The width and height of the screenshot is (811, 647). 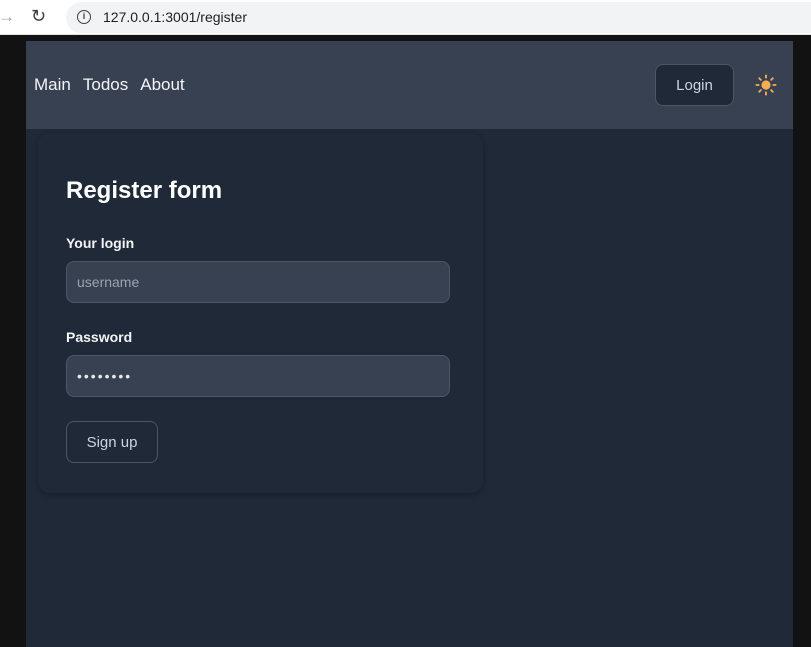 I want to click on url-text: 127.0.0.1:3001/register, so click(x=175, y=17).